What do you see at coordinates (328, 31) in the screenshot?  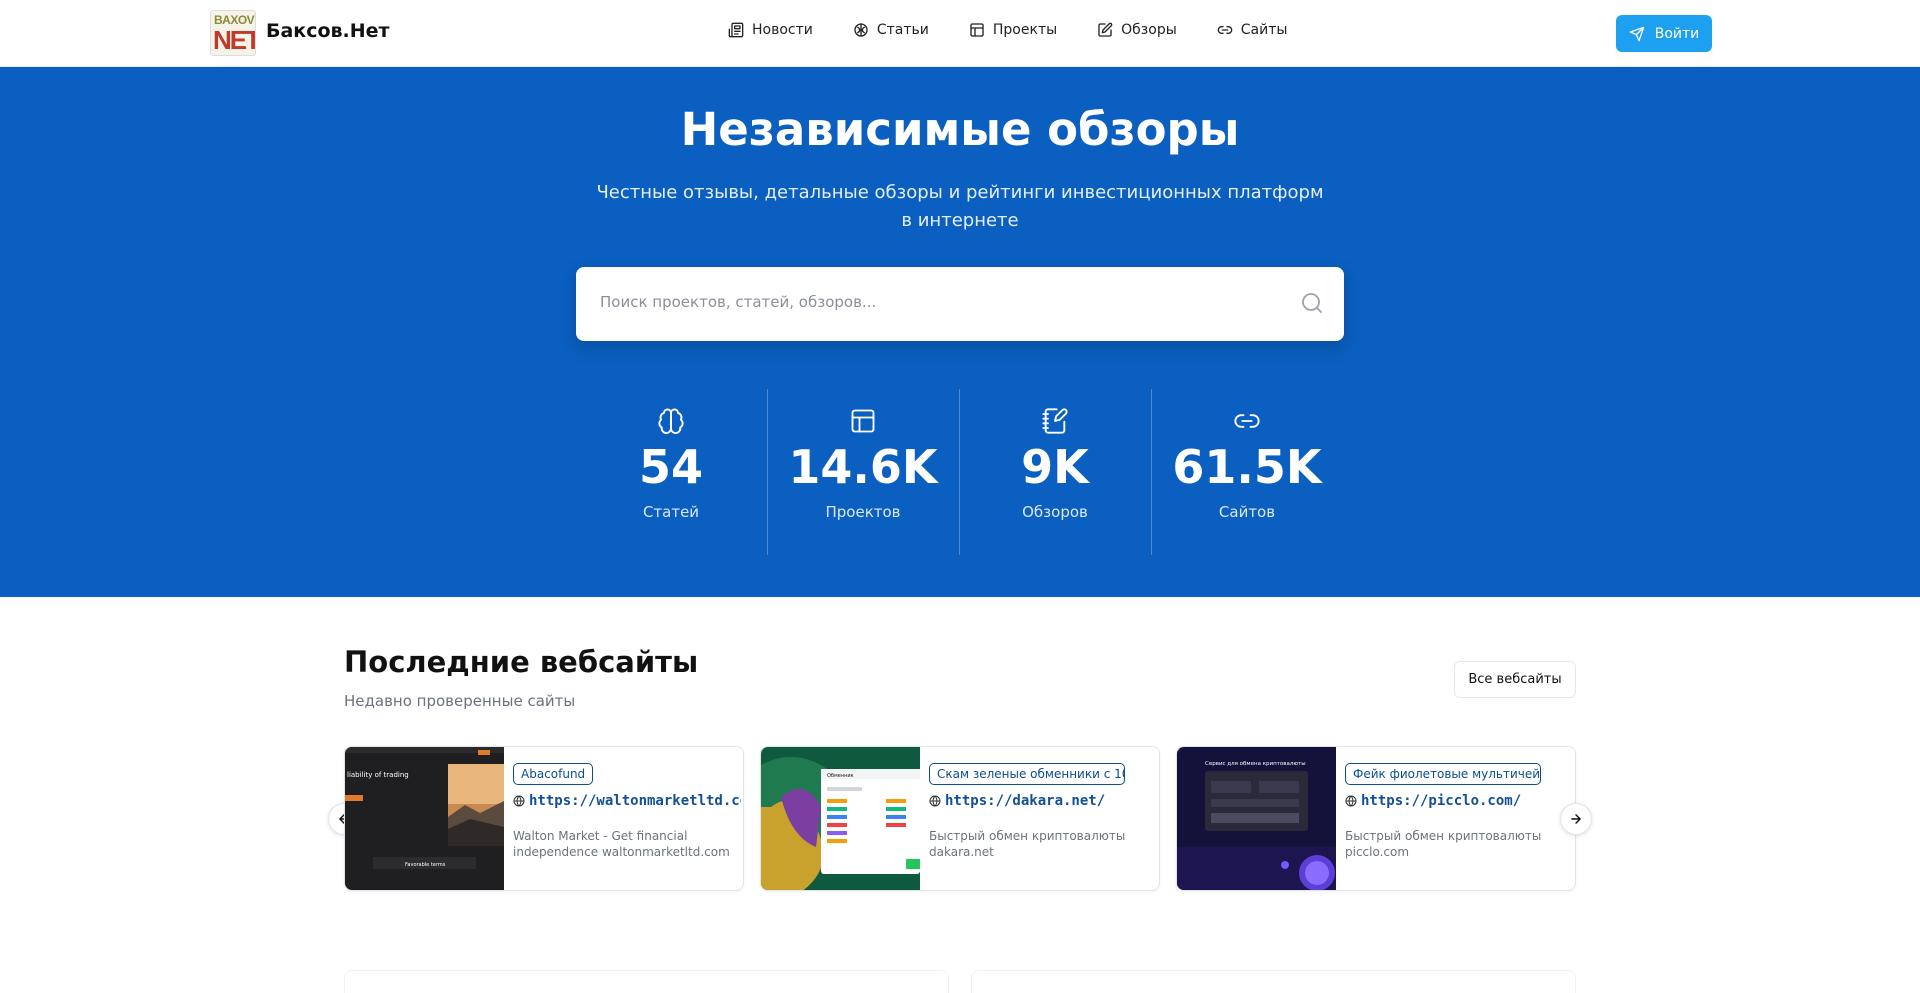 I see `brand-name: Баксов.Нет` at bounding box center [328, 31].